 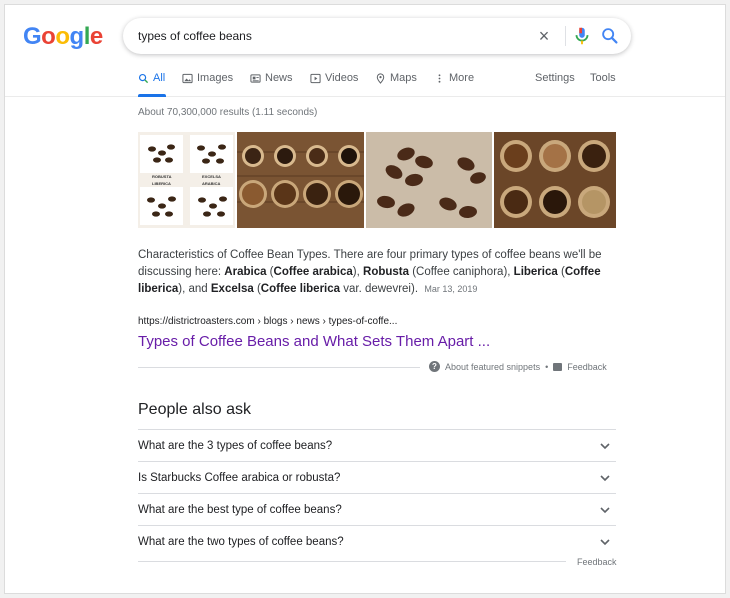 I want to click on paa-question: What are the two types of coffee beans?, so click(x=377, y=541).